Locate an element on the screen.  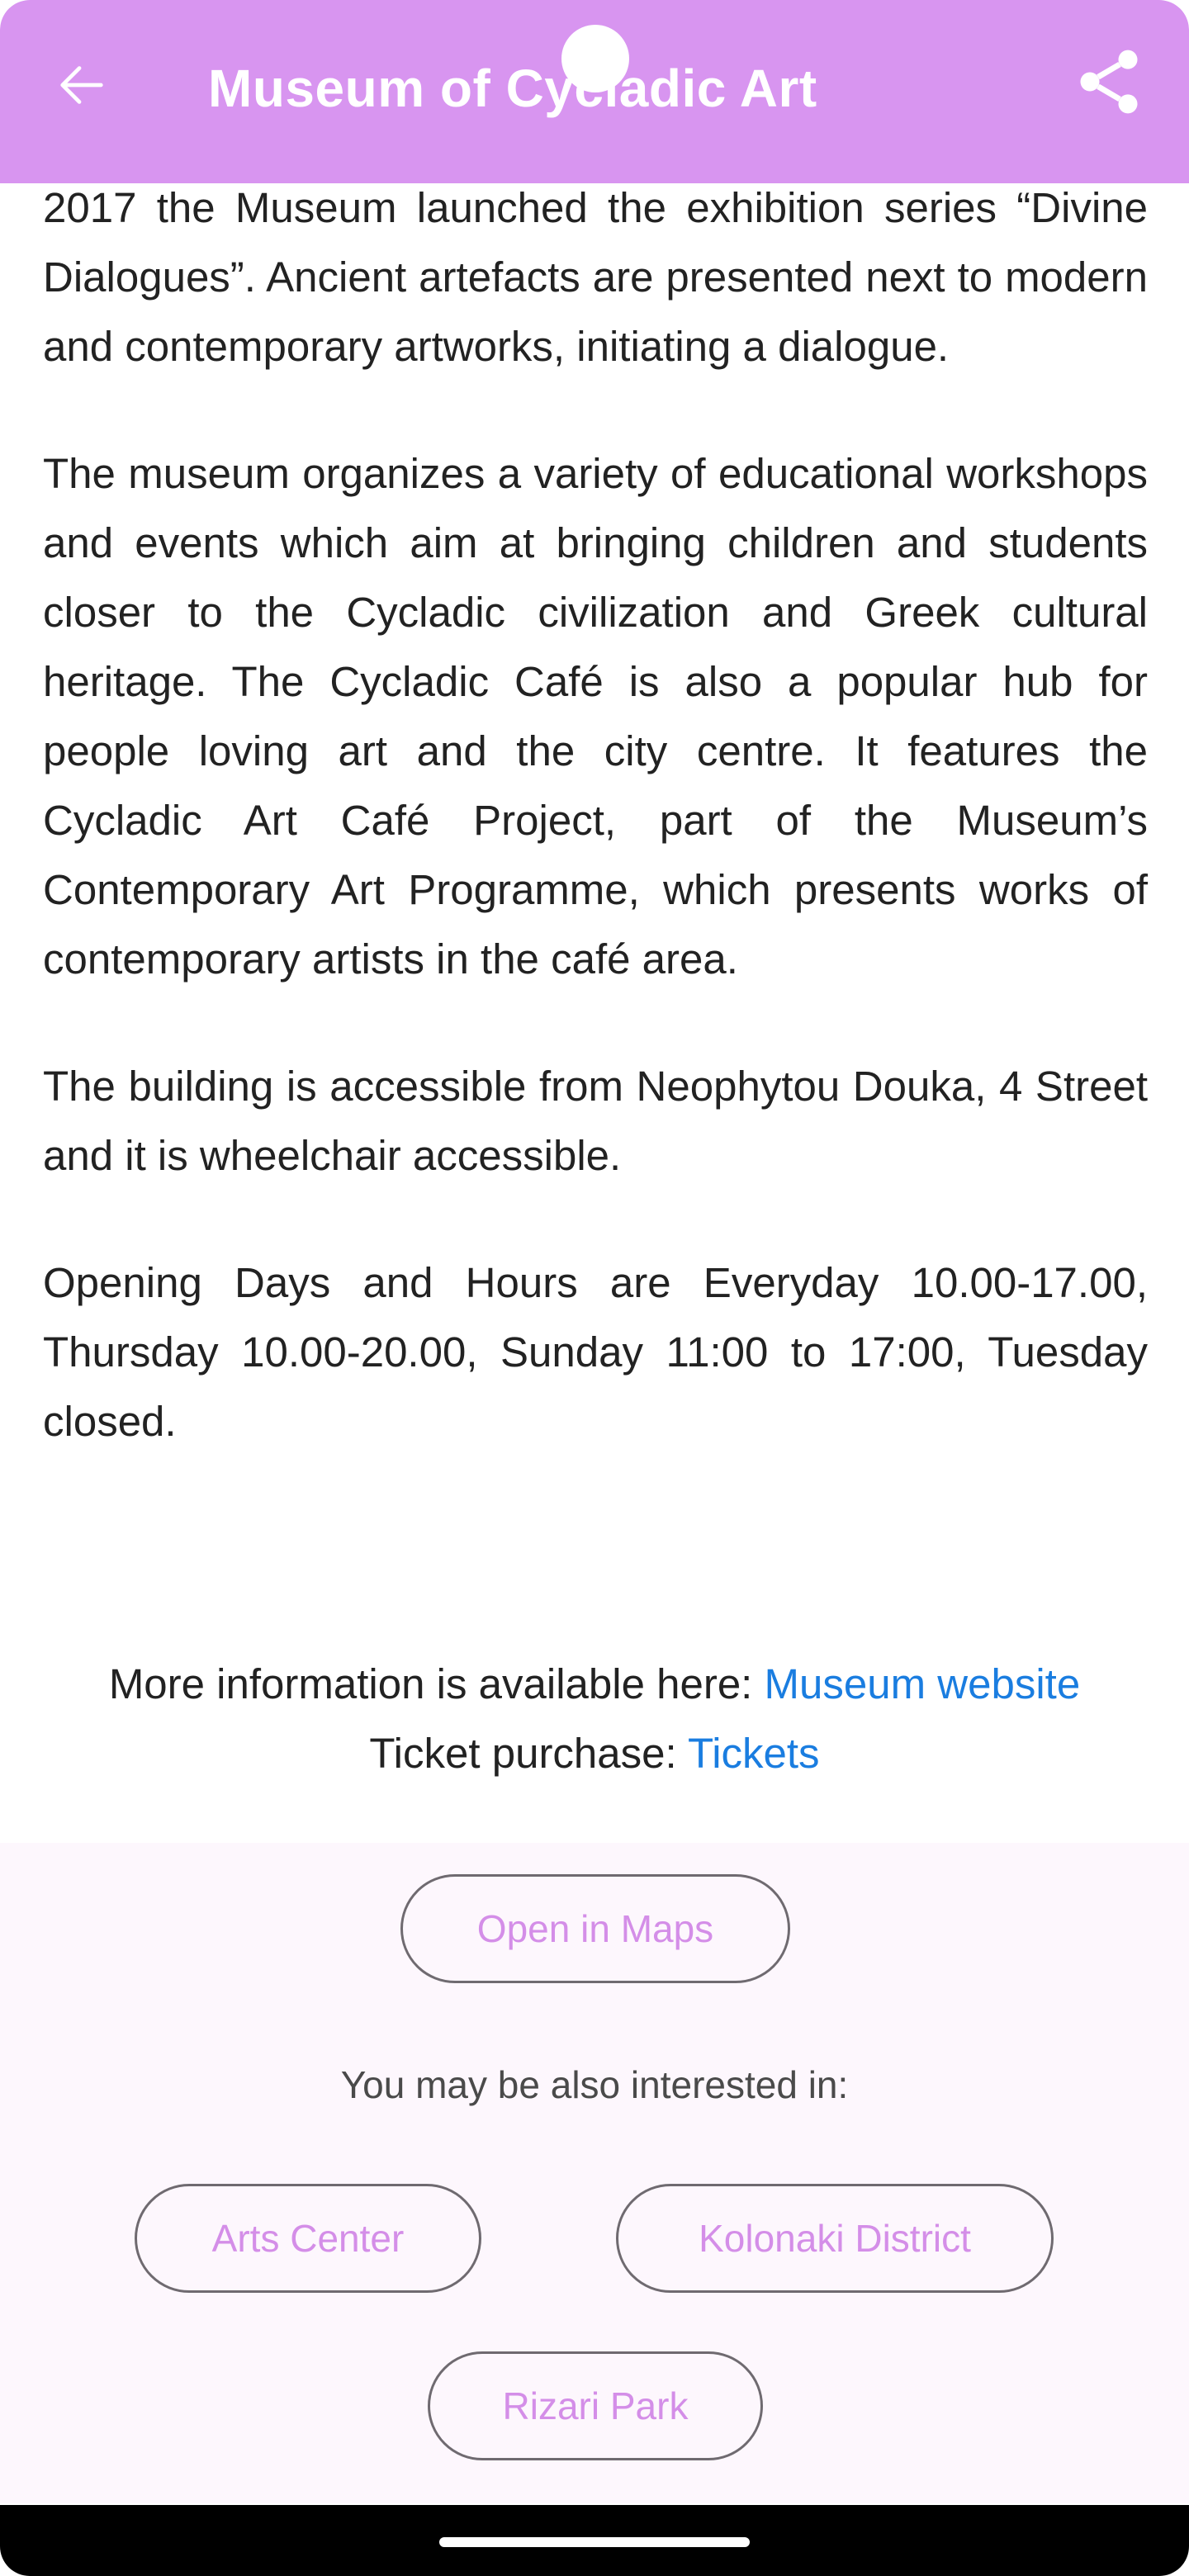
back-button is located at coordinates (82, 85).